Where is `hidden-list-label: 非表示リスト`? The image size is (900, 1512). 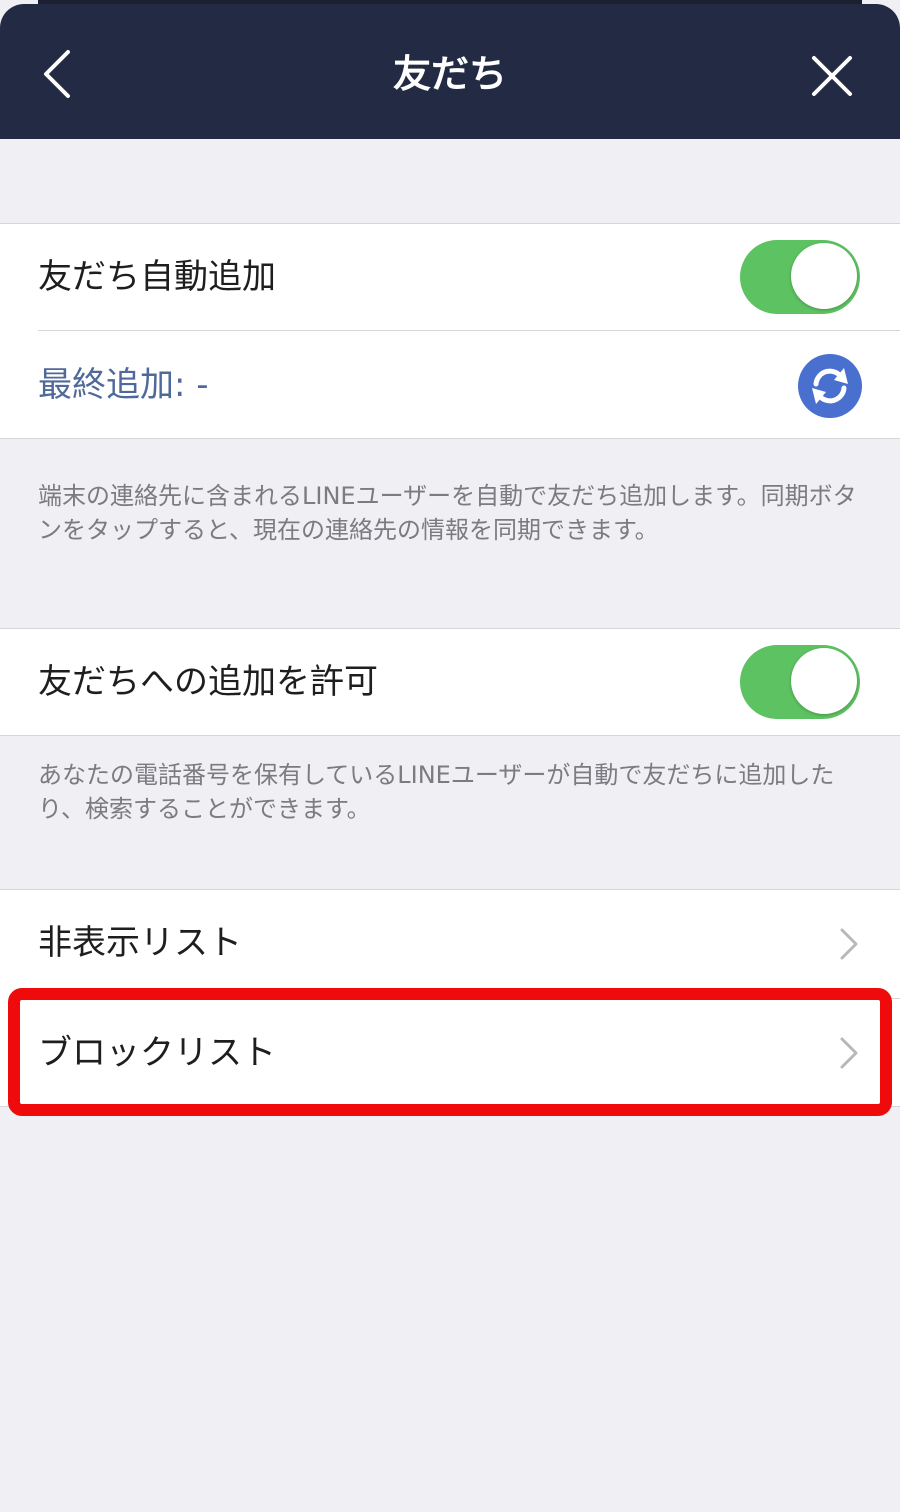 hidden-list-label: 非表示リスト is located at coordinates (140, 943).